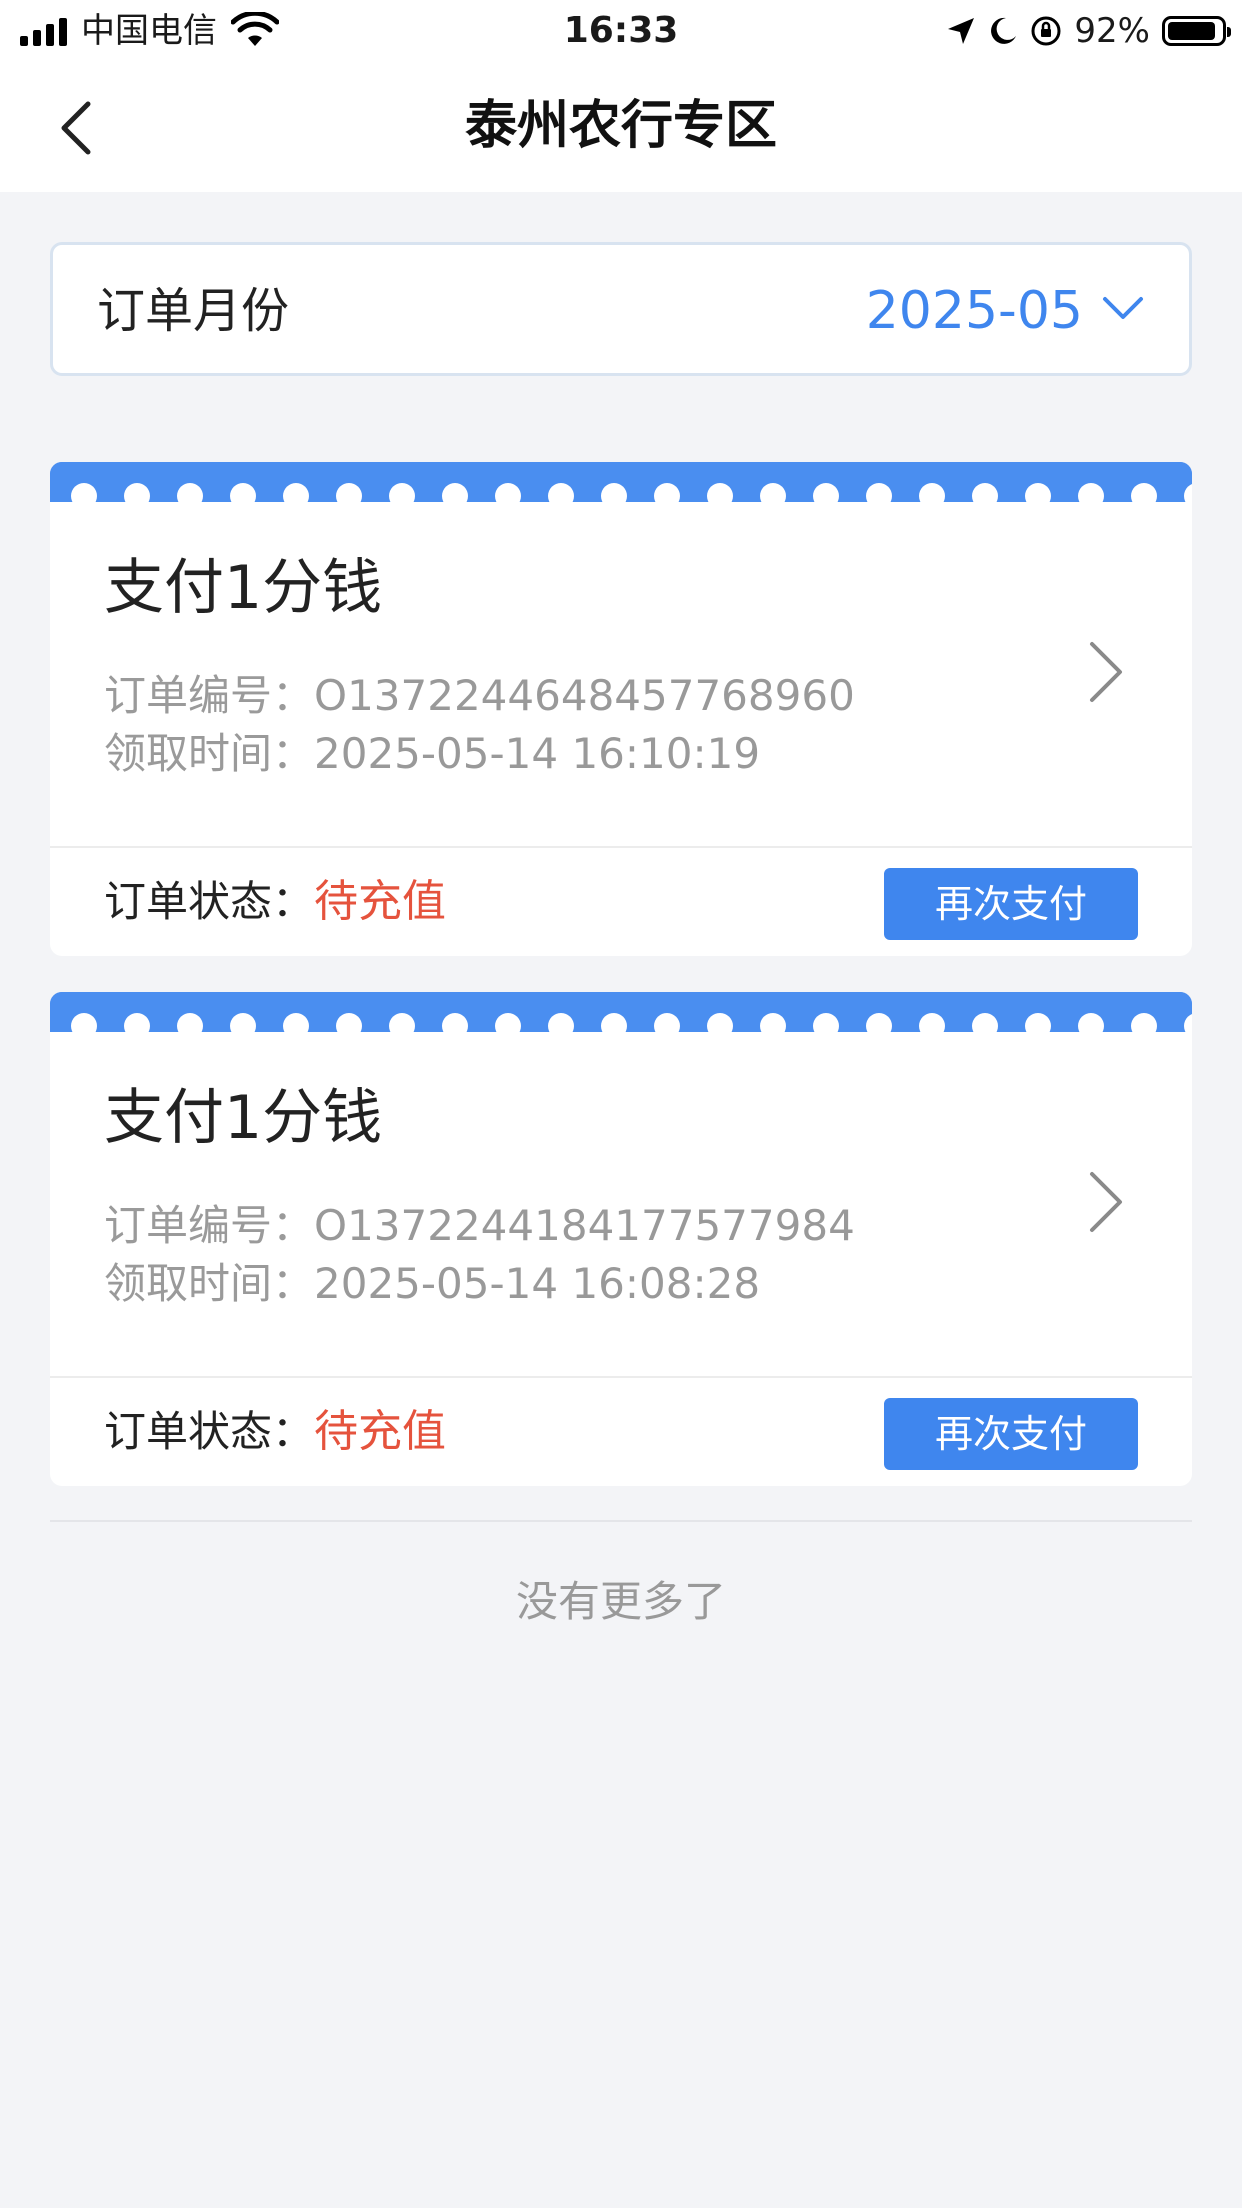  Describe the element at coordinates (537, 753) in the screenshot. I see `claim-time-value: 2025-05-14 16:10:19` at that location.